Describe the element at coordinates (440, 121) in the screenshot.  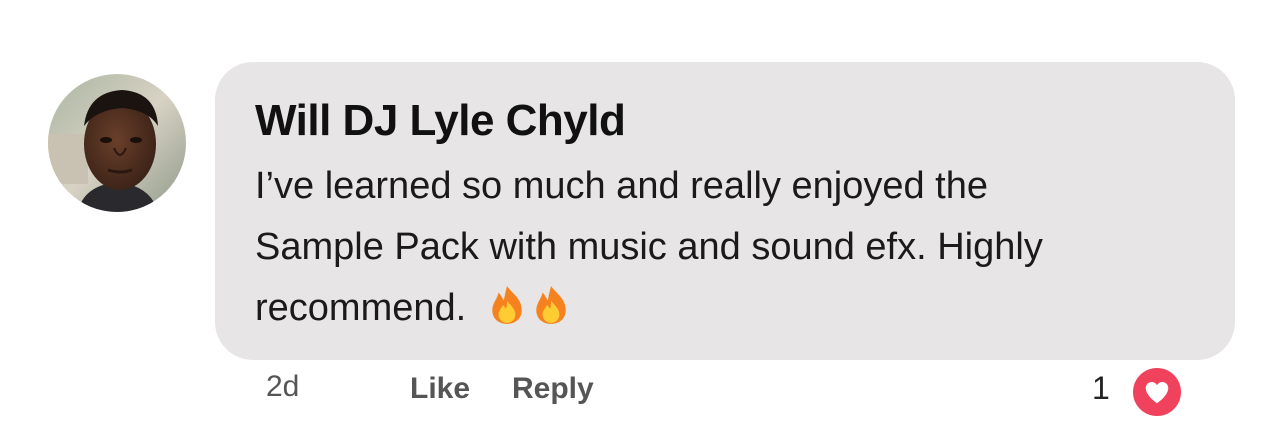
I see `comment-author: Will DJ Lyle Chyld` at that location.